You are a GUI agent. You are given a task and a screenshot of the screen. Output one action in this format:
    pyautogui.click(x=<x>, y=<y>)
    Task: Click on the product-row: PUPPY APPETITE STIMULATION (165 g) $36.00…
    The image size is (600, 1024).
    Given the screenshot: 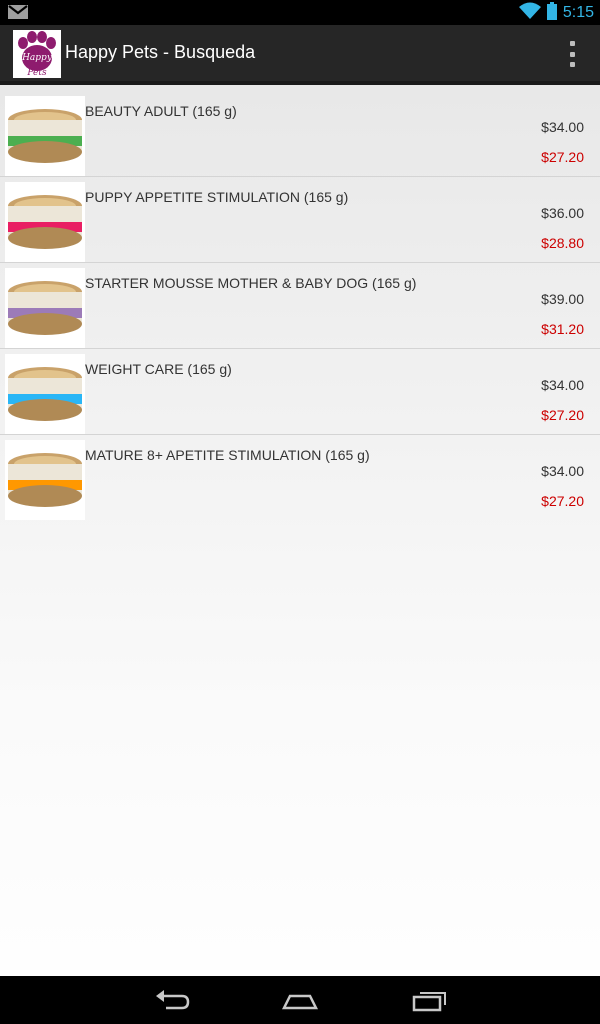 What is the action you would take?
    pyautogui.click(x=300, y=220)
    